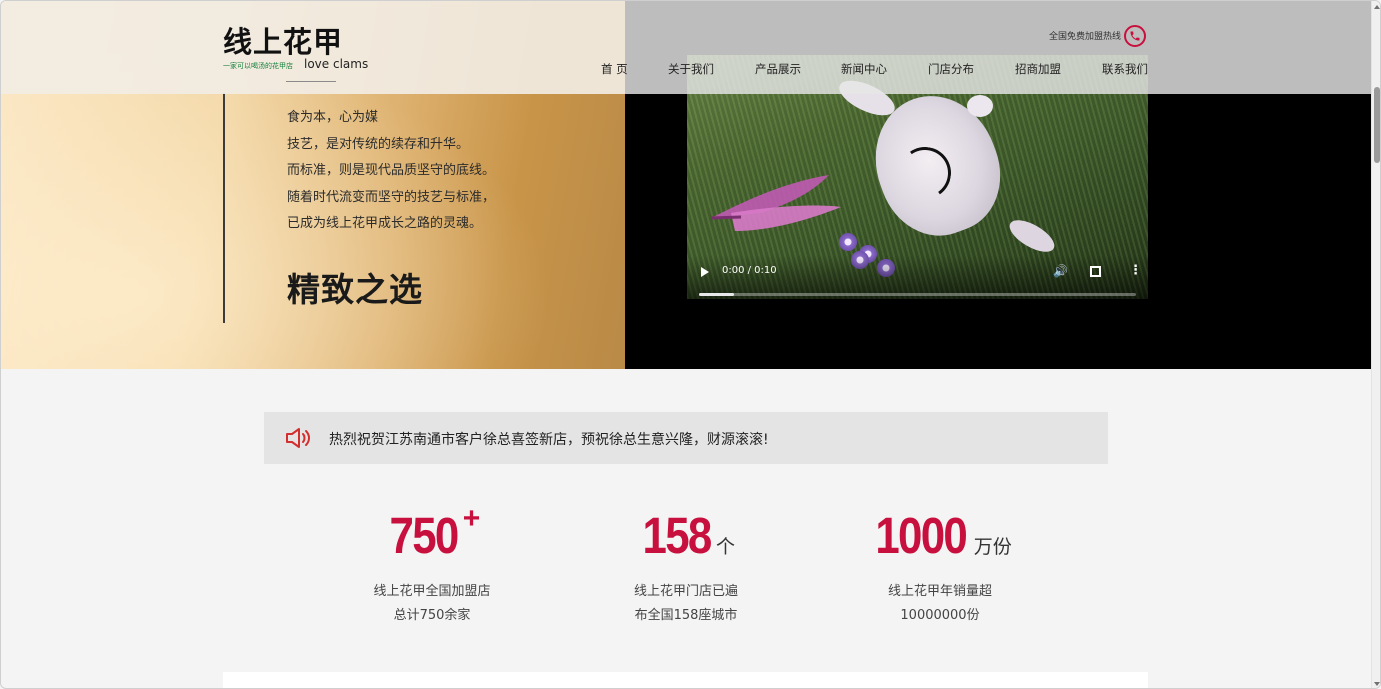 The image size is (1381, 689). Describe the element at coordinates (1377, 125) in the screenshot. I see `scroll-thumb` at that location.